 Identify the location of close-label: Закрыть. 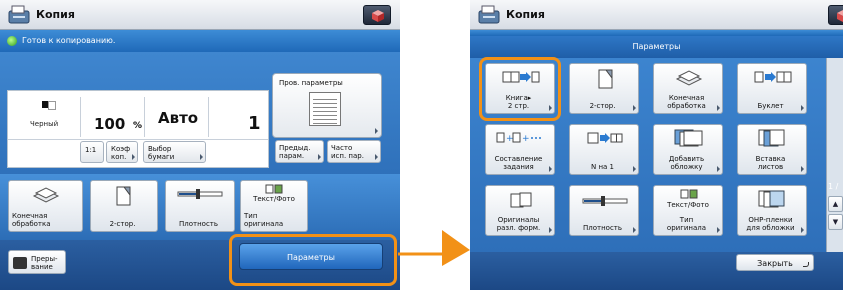
(775, 263).